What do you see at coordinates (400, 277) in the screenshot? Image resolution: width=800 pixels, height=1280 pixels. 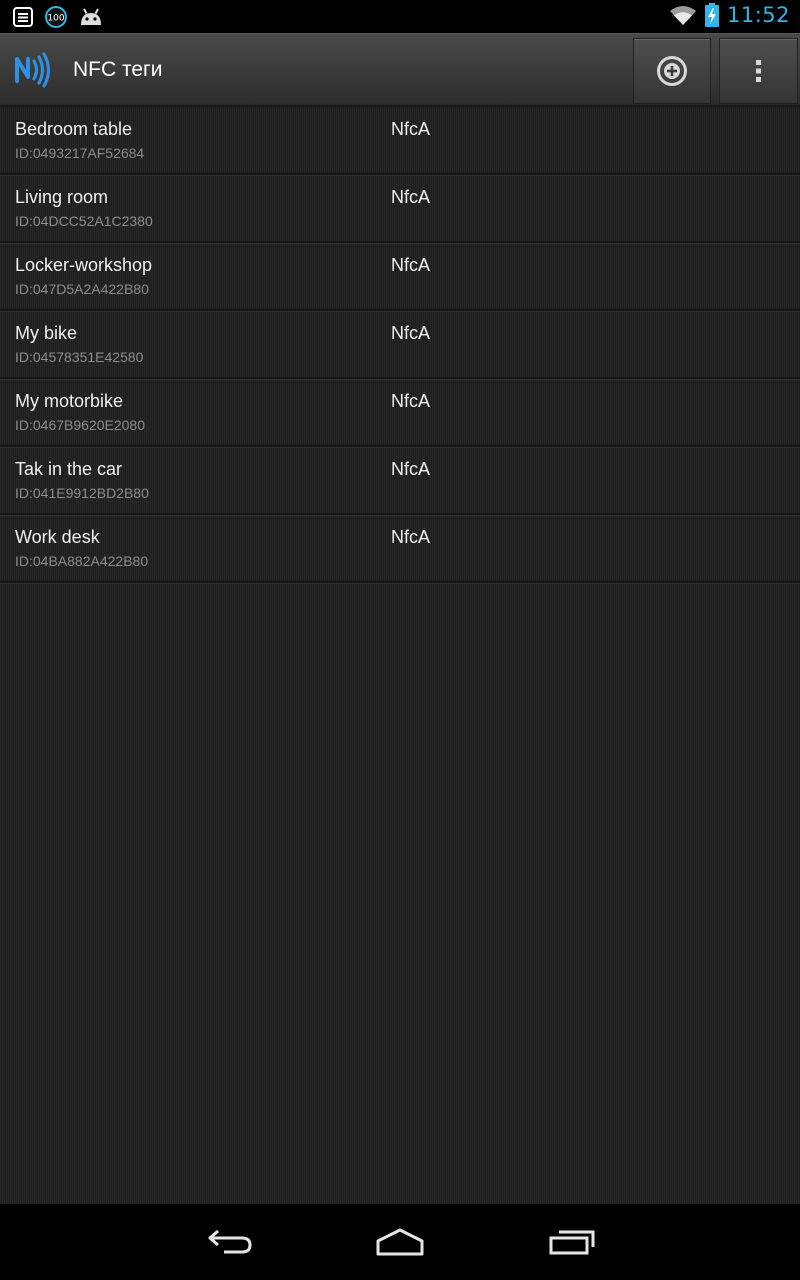 I see `tag-list-item: Locker-workshop ID:047D5A2A422B80 NfcA` at bounding box center [400, 277].